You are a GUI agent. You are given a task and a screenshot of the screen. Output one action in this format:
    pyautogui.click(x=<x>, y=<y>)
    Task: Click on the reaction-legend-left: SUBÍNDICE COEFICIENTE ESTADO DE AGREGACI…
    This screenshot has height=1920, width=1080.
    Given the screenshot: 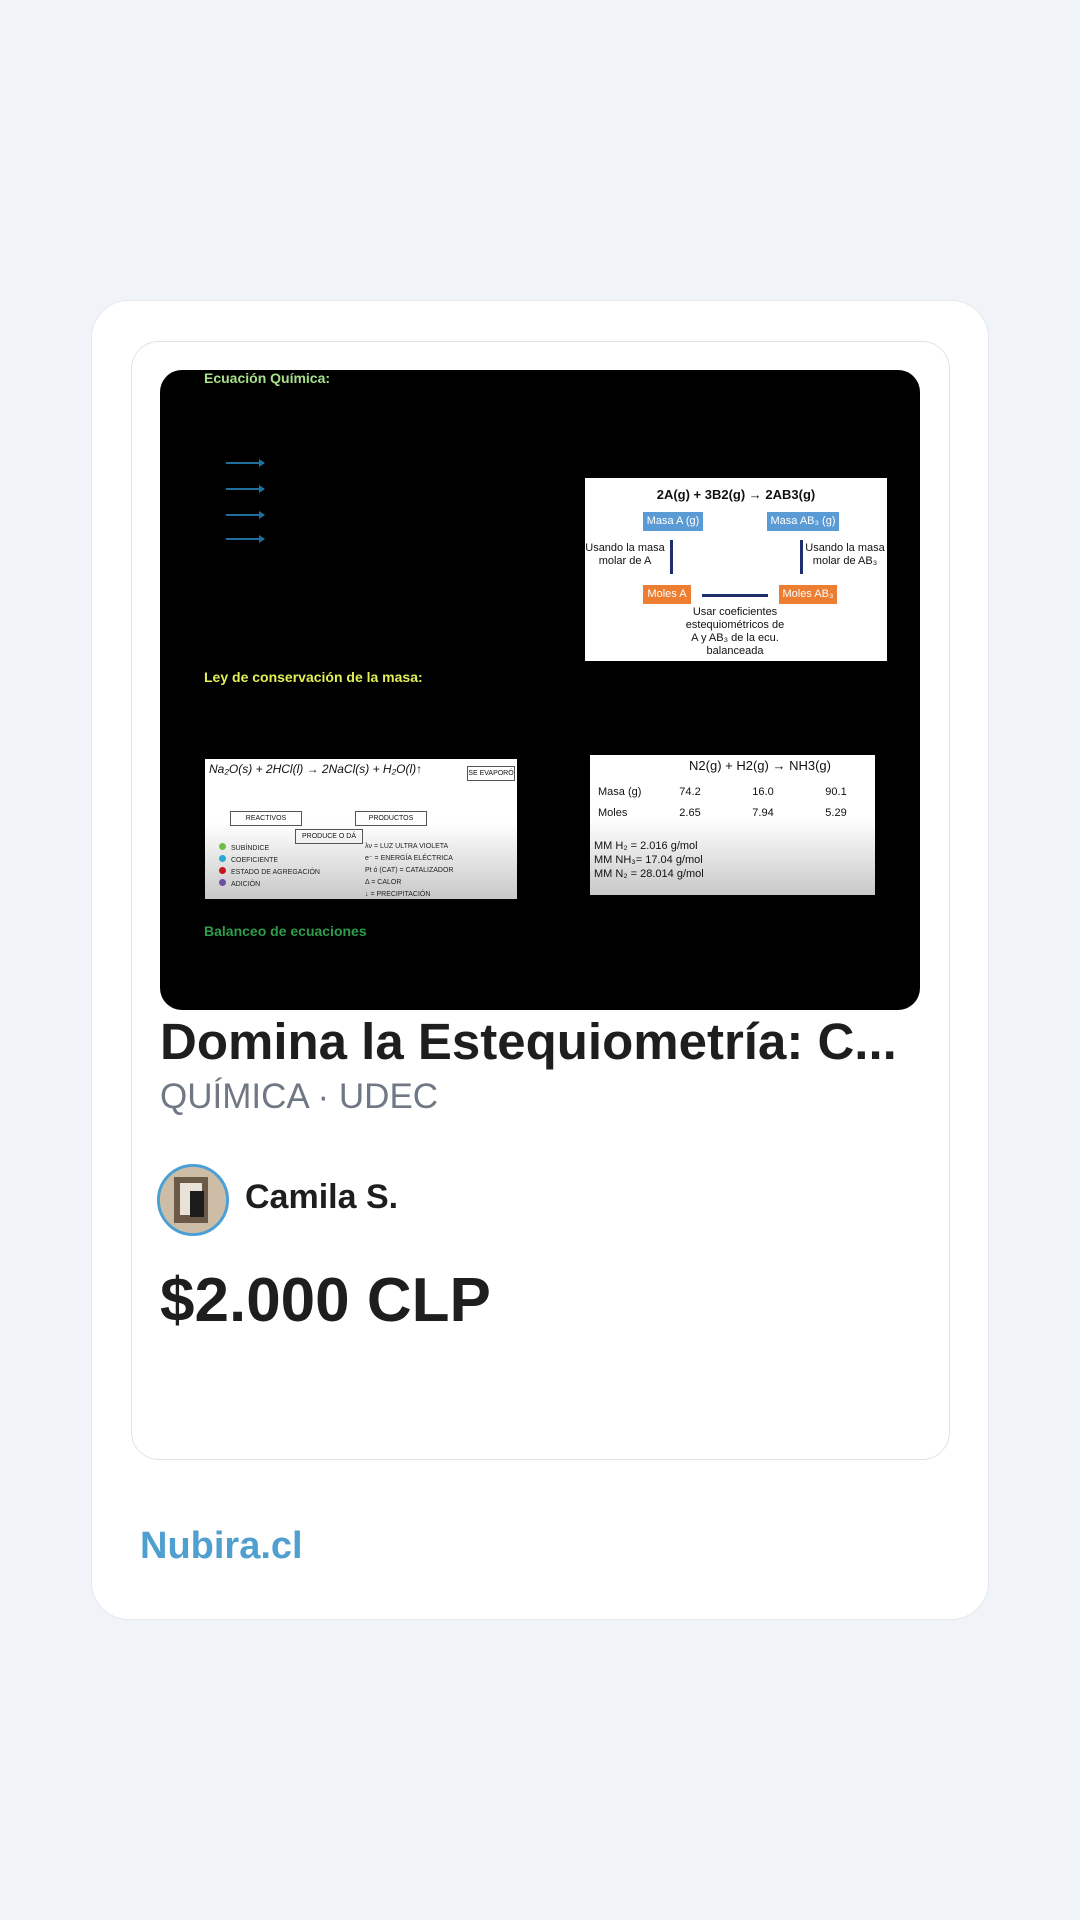 What is the action you would take?
    pyautogui.click(x=289, y=867)
    